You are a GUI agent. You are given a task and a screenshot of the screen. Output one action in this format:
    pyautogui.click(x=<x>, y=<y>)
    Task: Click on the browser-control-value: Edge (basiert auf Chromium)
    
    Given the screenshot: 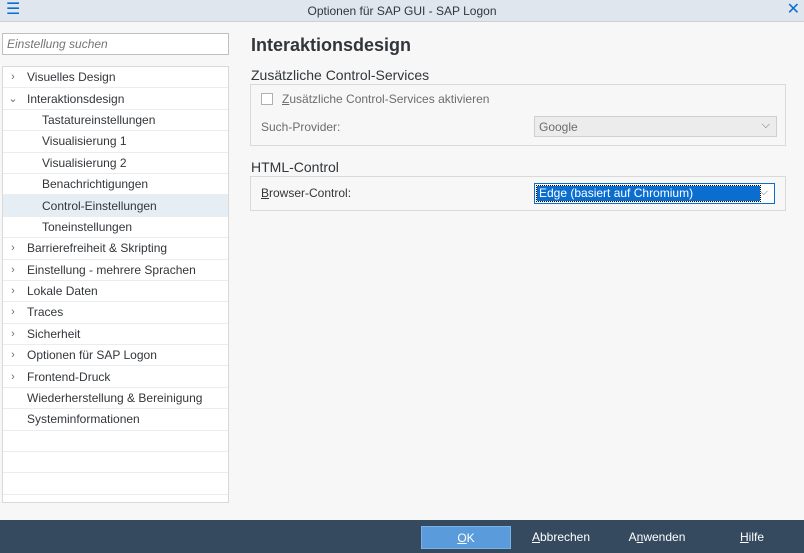 What is the action you would take?
    pyautogui.click(x=648, y=193)
    